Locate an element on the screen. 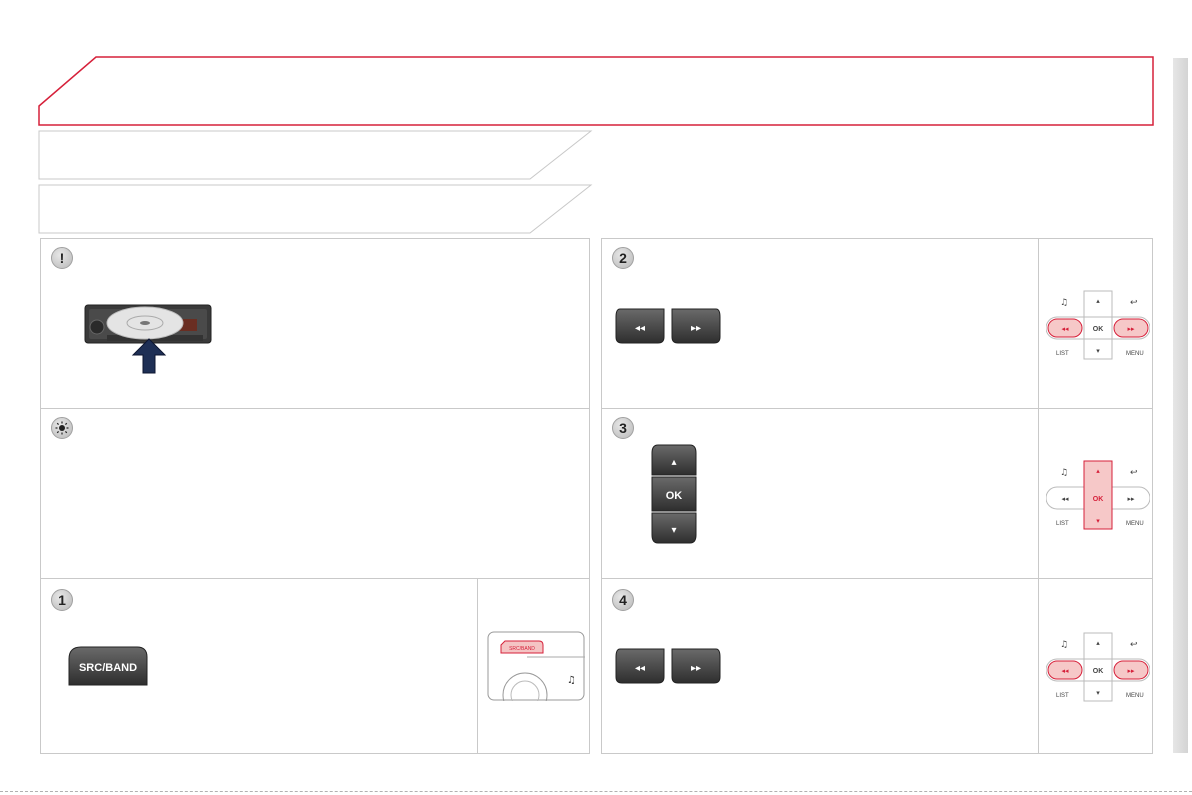 This screenshot has width=1192, height=795. warning-panel: ! is located at coordinates (315, 323).